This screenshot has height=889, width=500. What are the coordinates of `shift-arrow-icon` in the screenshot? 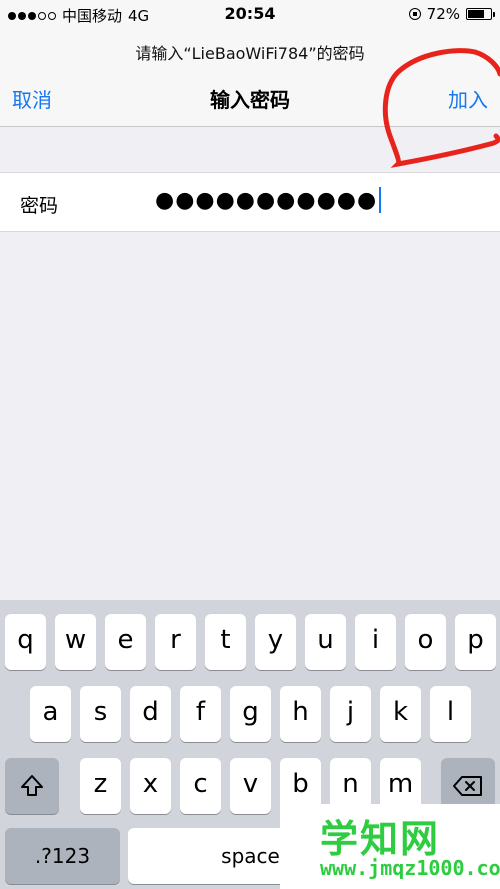 It's located at (32, 785).